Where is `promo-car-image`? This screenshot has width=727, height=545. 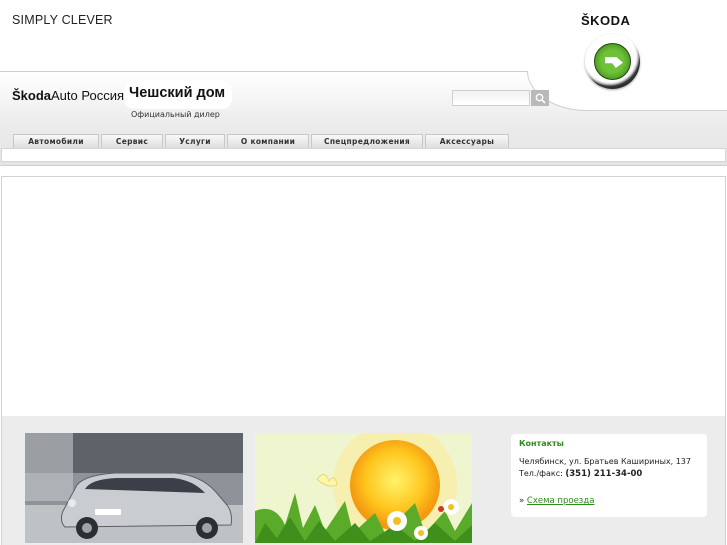
promo-car-image is located at coordinates (134, 488).